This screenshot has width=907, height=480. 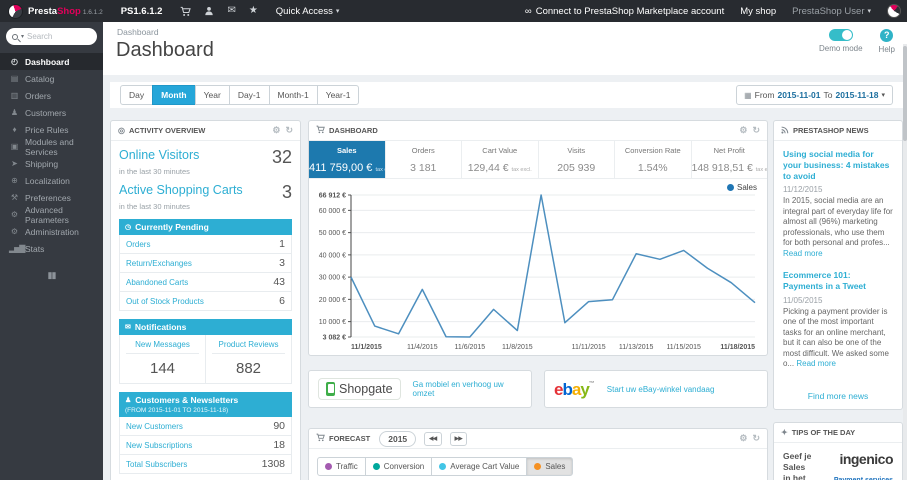 What do you see at coordinates (51, 112) in the screenshot?
I see `sidebar-item-customers: ♟ Customers` at bounding box center [51, 112].